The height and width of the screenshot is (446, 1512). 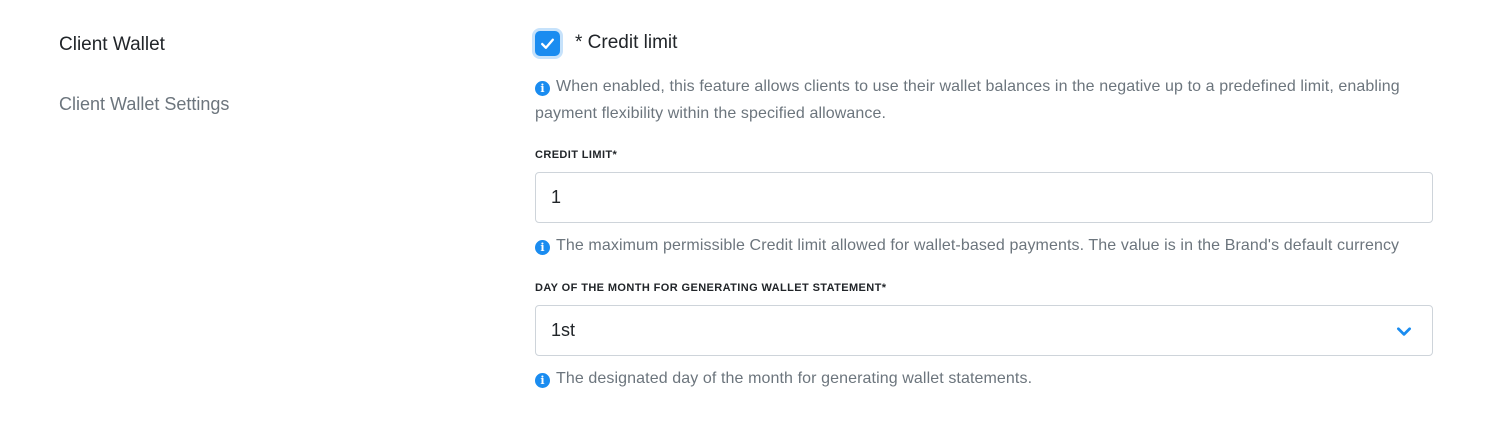 I want to click on section-header: Client Wallet Client Wallet Settings, so click(x=269, y=74).